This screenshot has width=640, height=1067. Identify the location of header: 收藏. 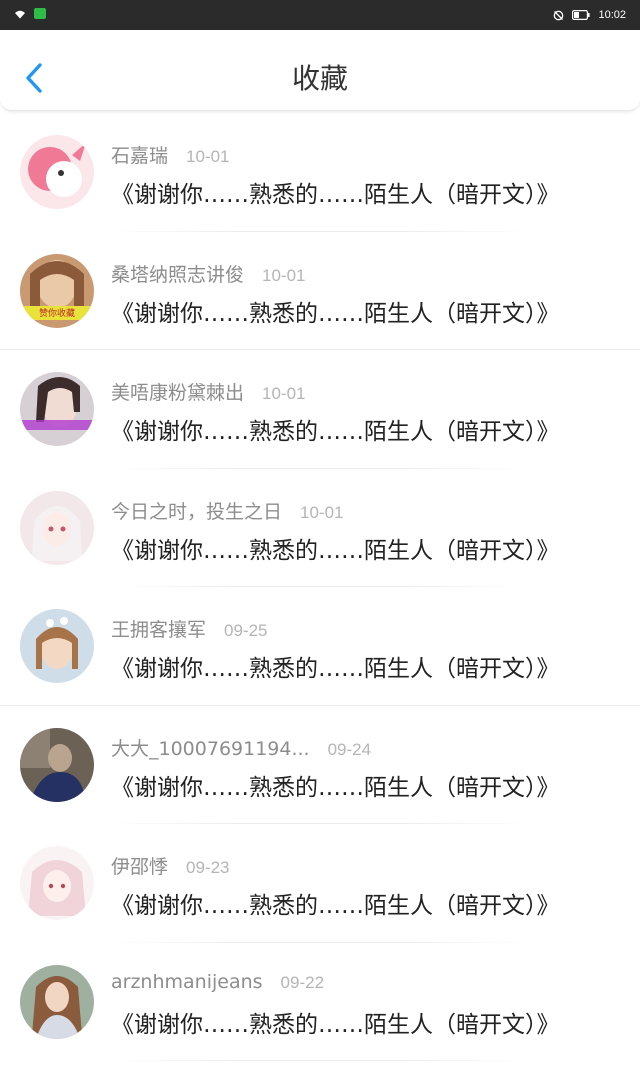
(320, 70).